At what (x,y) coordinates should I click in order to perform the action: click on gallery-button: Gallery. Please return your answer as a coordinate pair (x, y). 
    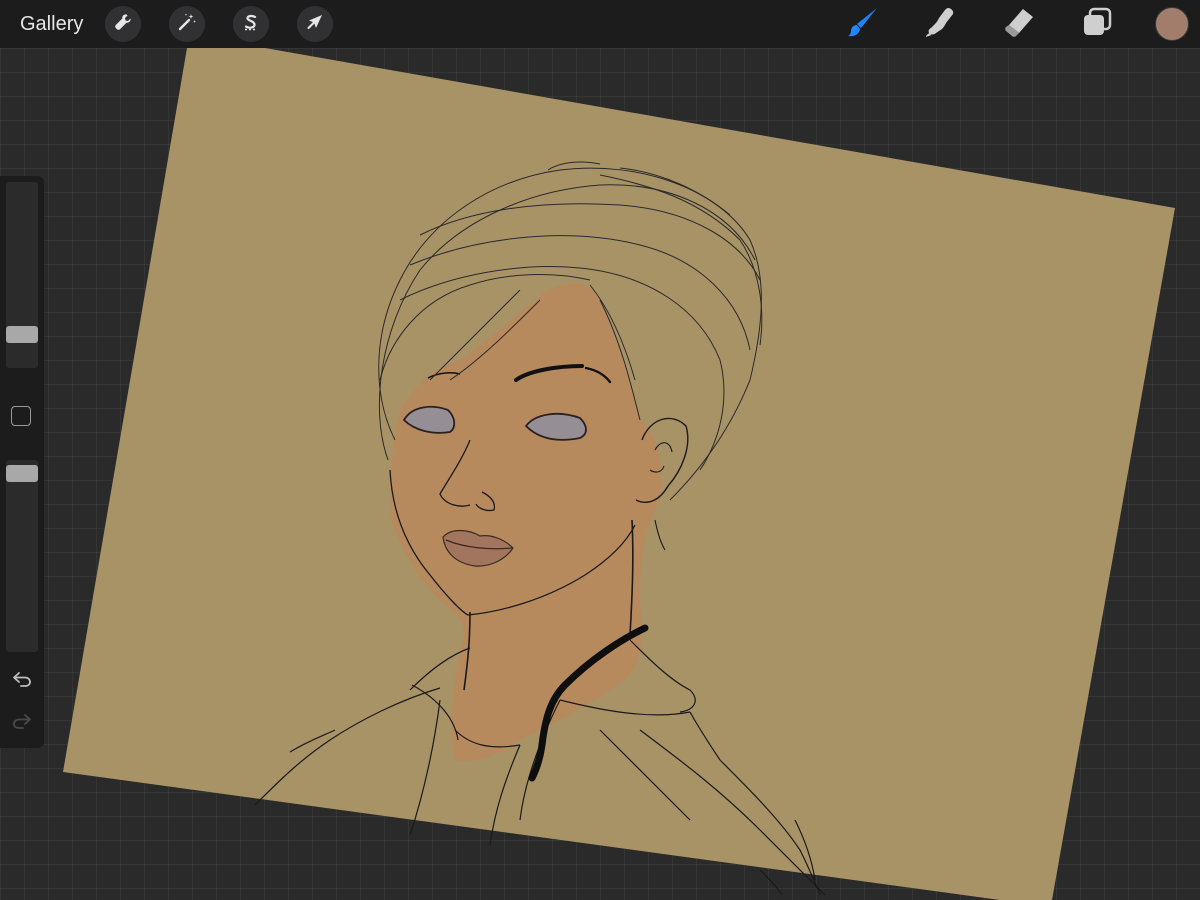
    Looking at the image, I should click on (51, 24).